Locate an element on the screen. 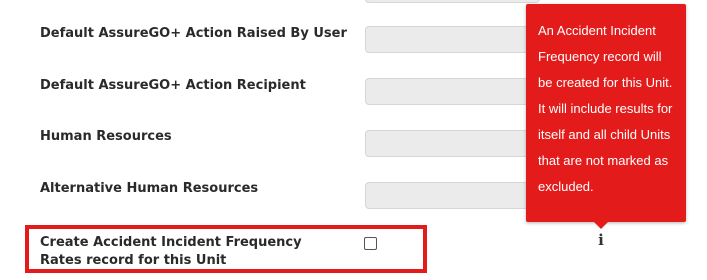 Image resolution: width=707 pixels, height=280 pixels. human-resources-label: Human Resources is located at coordinates (106, 136).